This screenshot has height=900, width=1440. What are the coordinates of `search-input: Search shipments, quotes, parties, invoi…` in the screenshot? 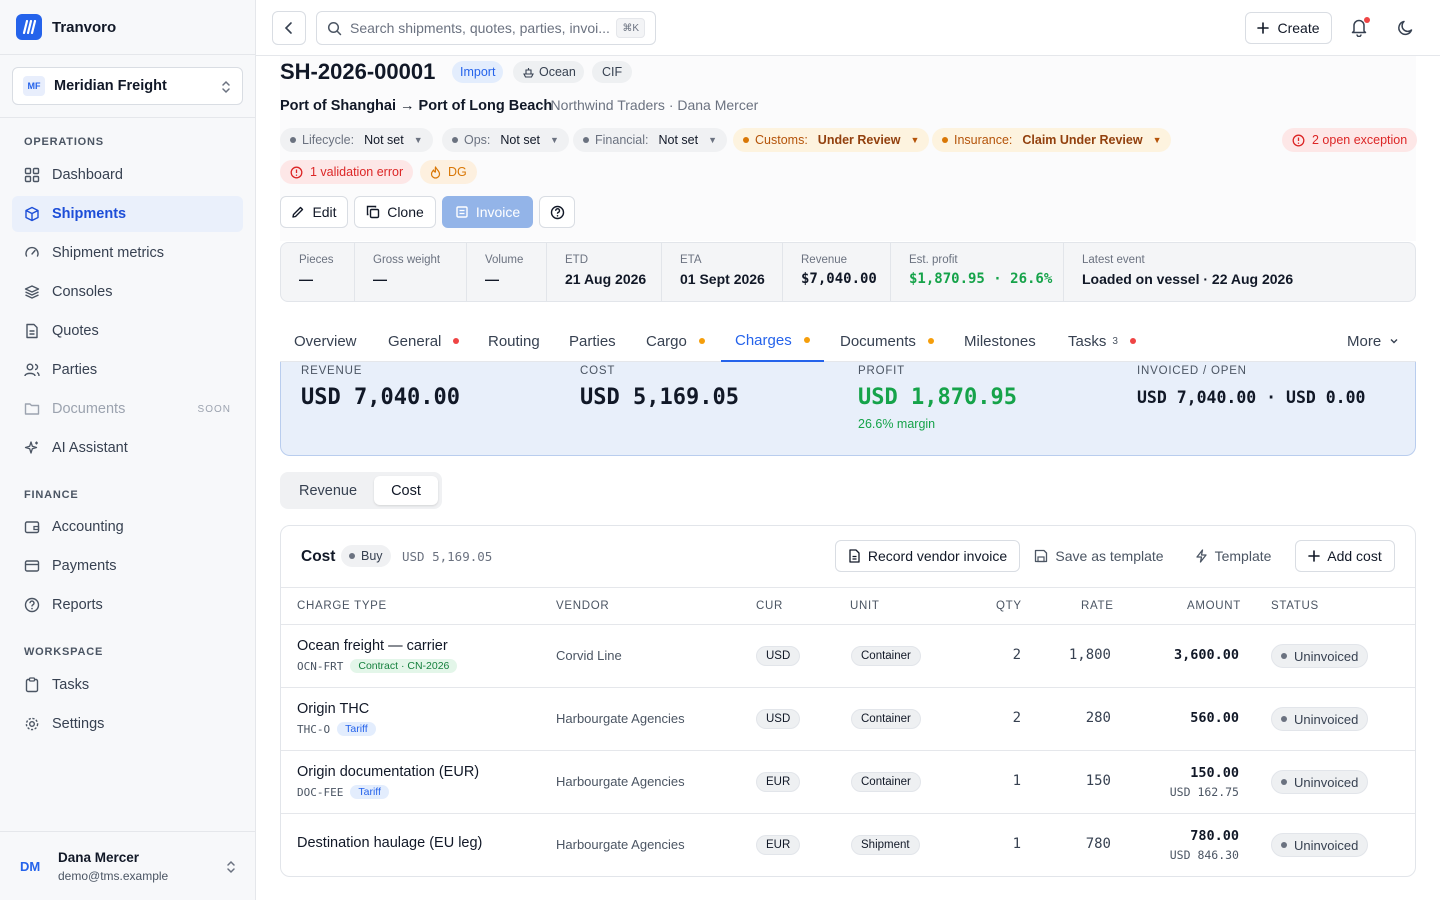 It's located at (486, 28).